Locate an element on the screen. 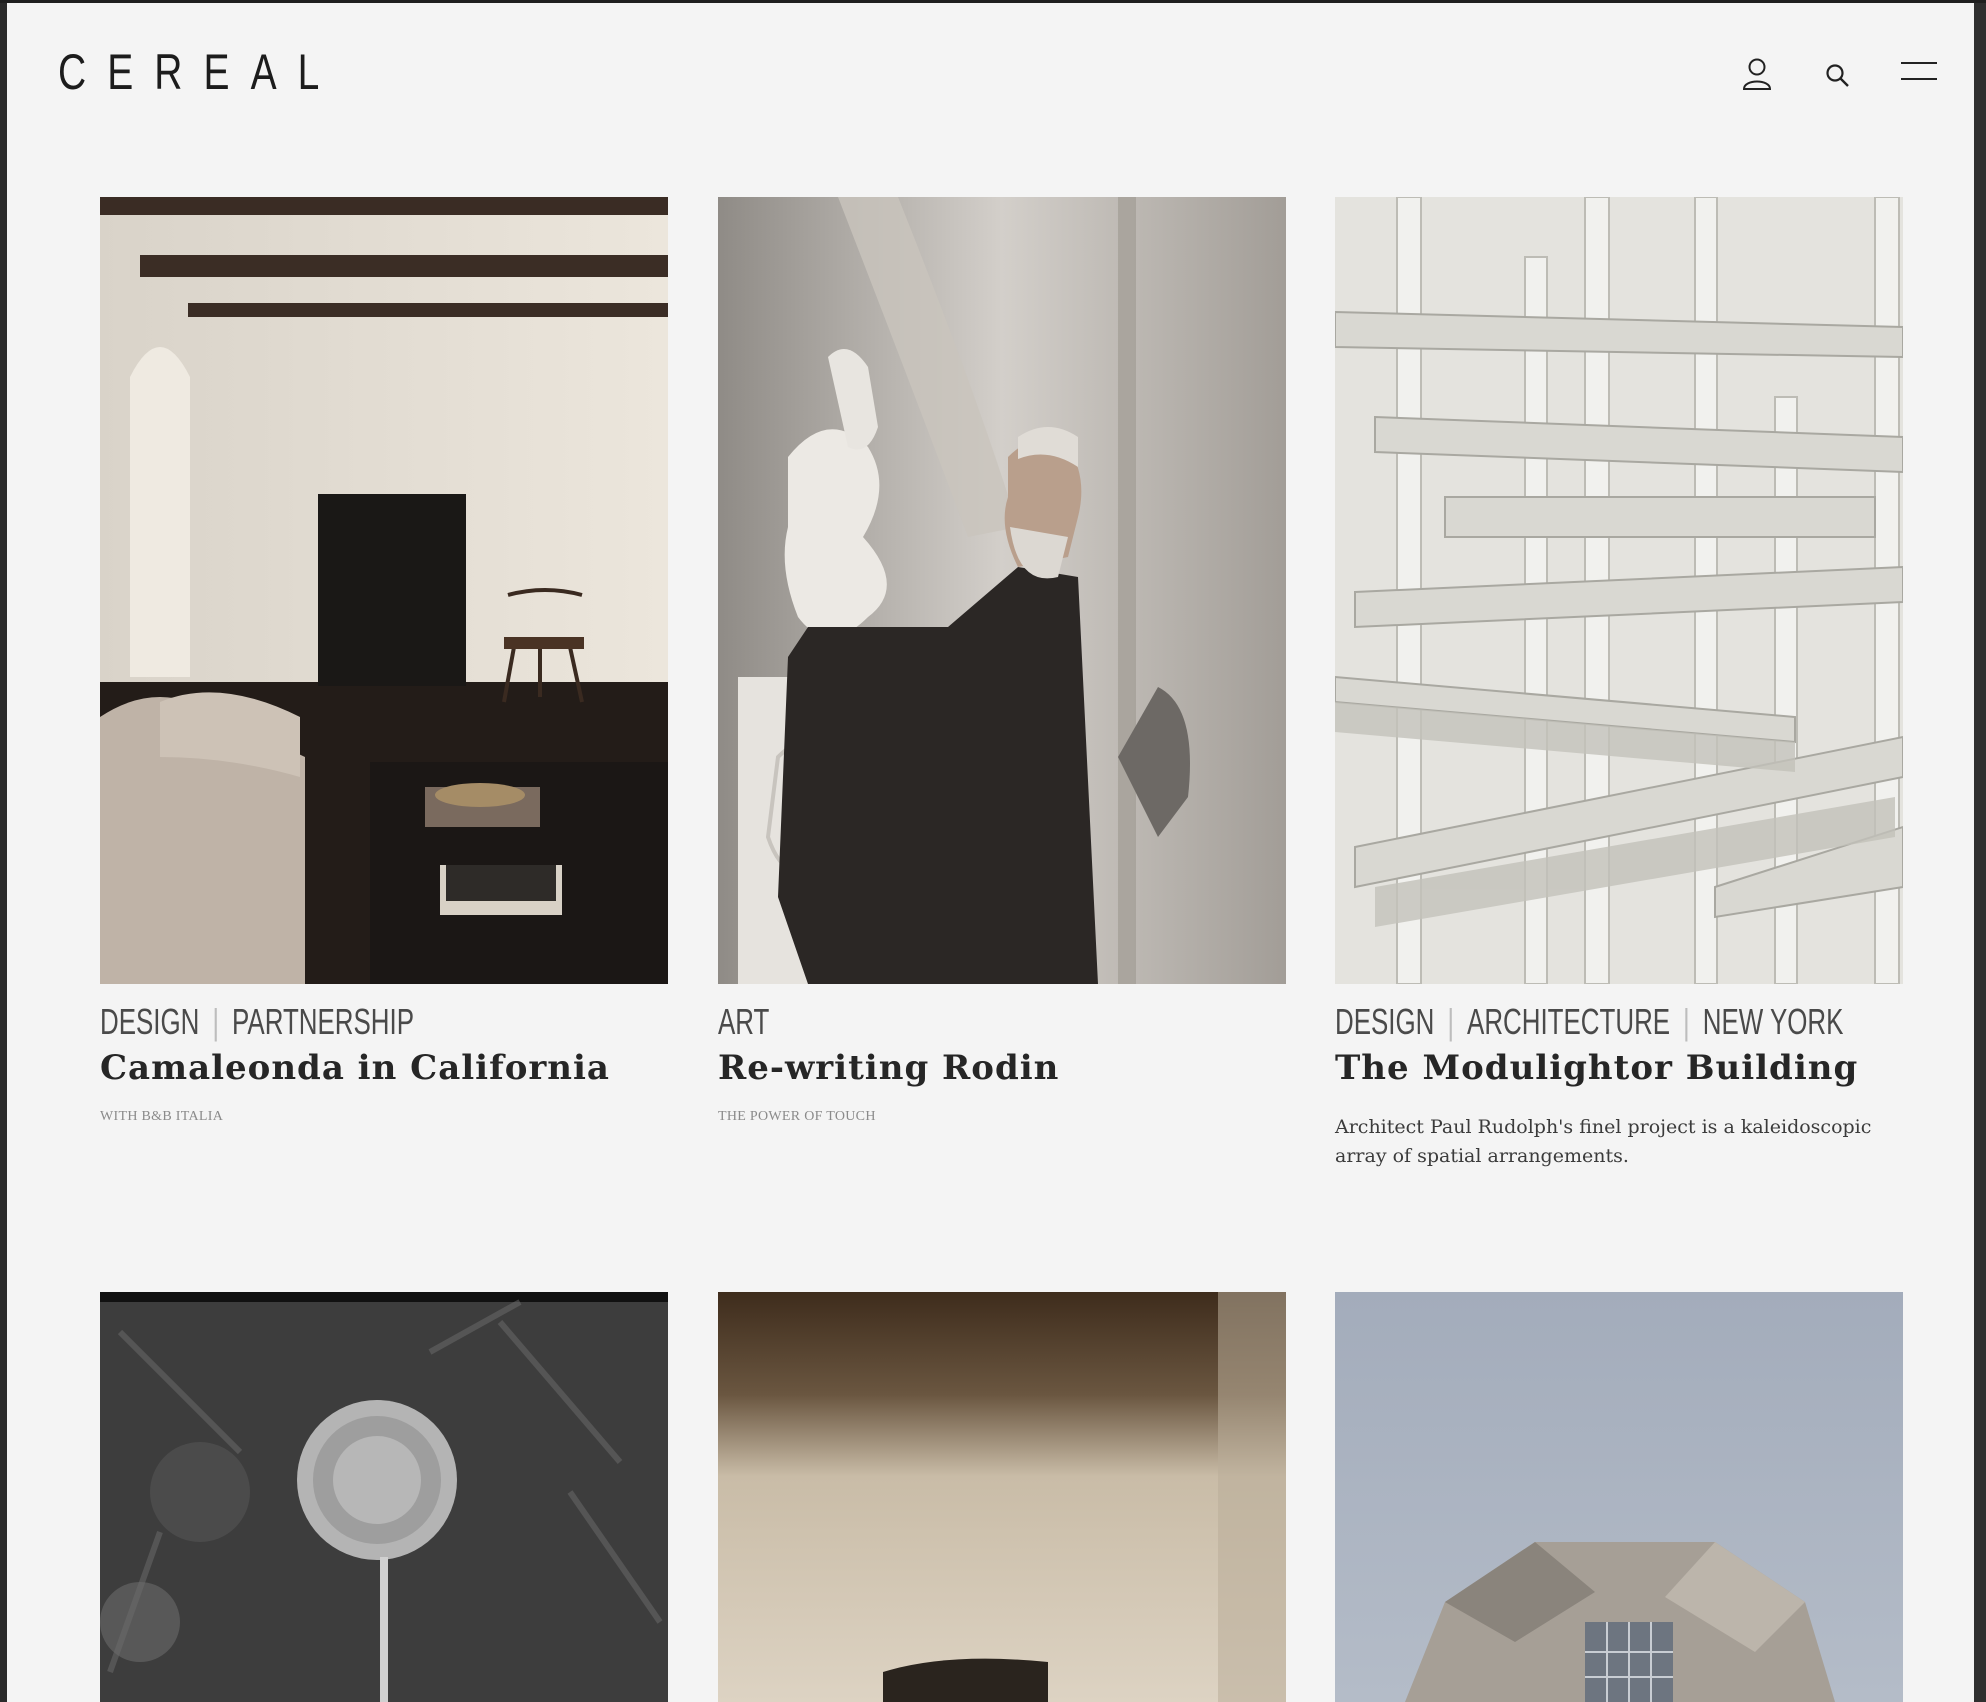 The image size is (1986, 1702). article-tags: ART is located at coordinates (743, 1022).